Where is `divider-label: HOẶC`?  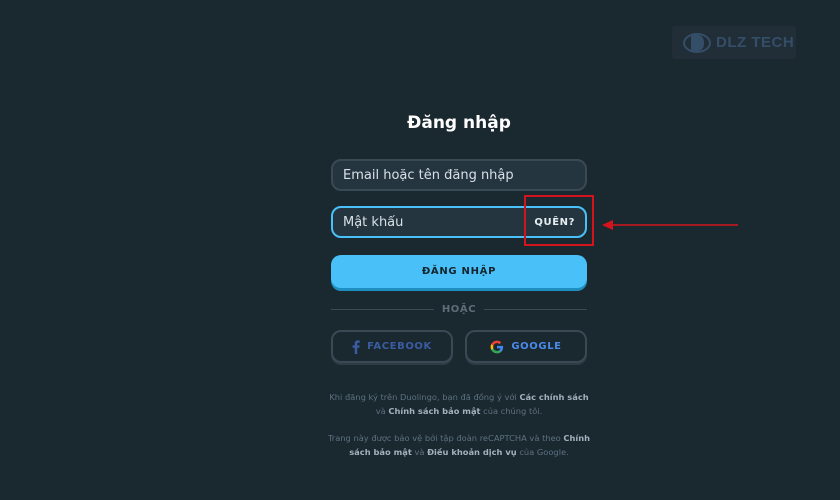
divider-label: HOẶC is located at coordinates (459, 309).